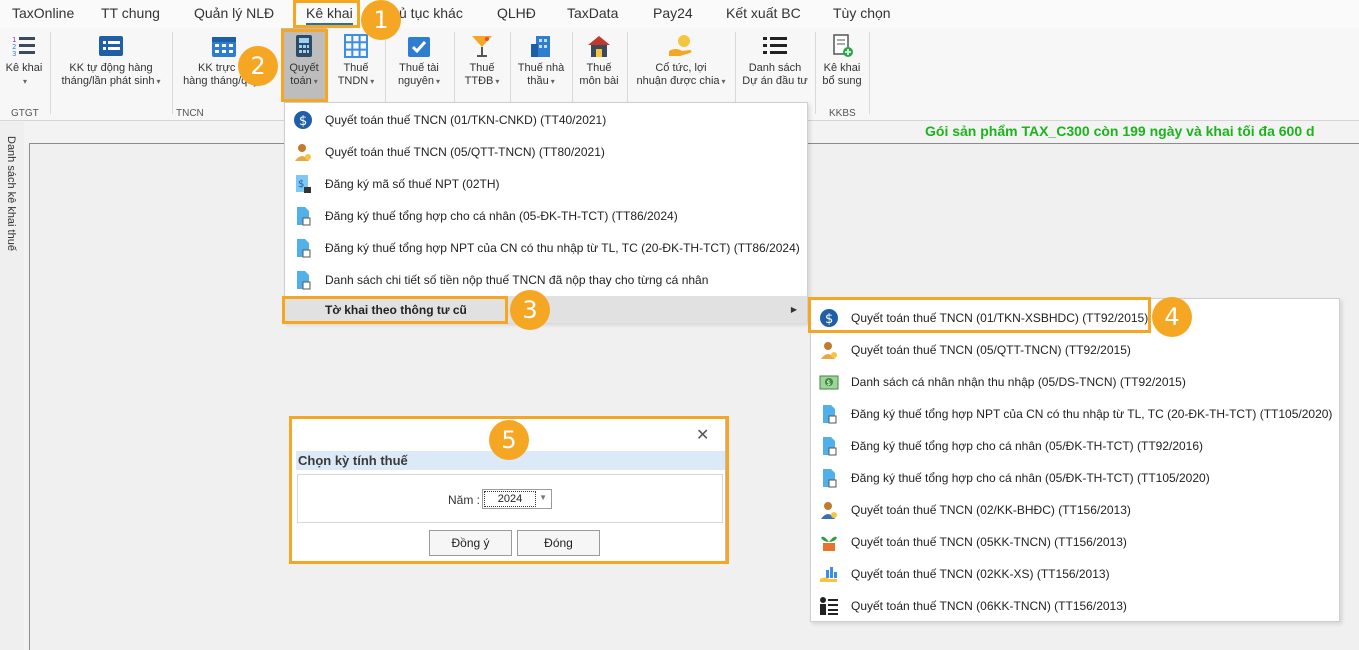  What do you see at coordinates (763, 13) in the screenshot?
I see `menu-ket-xuat-bc: Kết xuất BC` at bounding box center [763, 13].